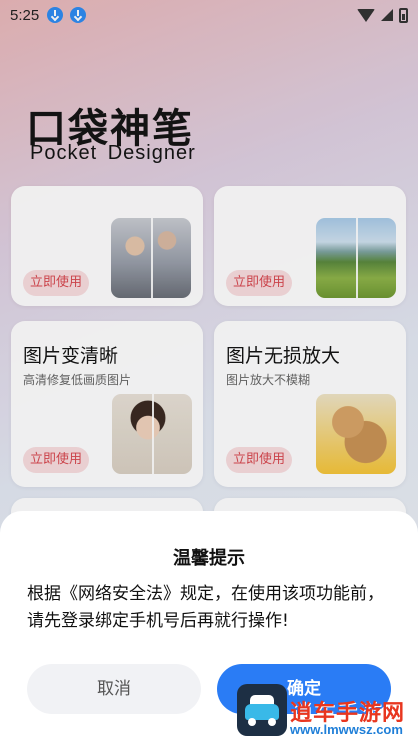 Image resolution: width=418 pixels, height=743 pixels. I want to click on dialog-title: 温馨提示, so click(209, 558).